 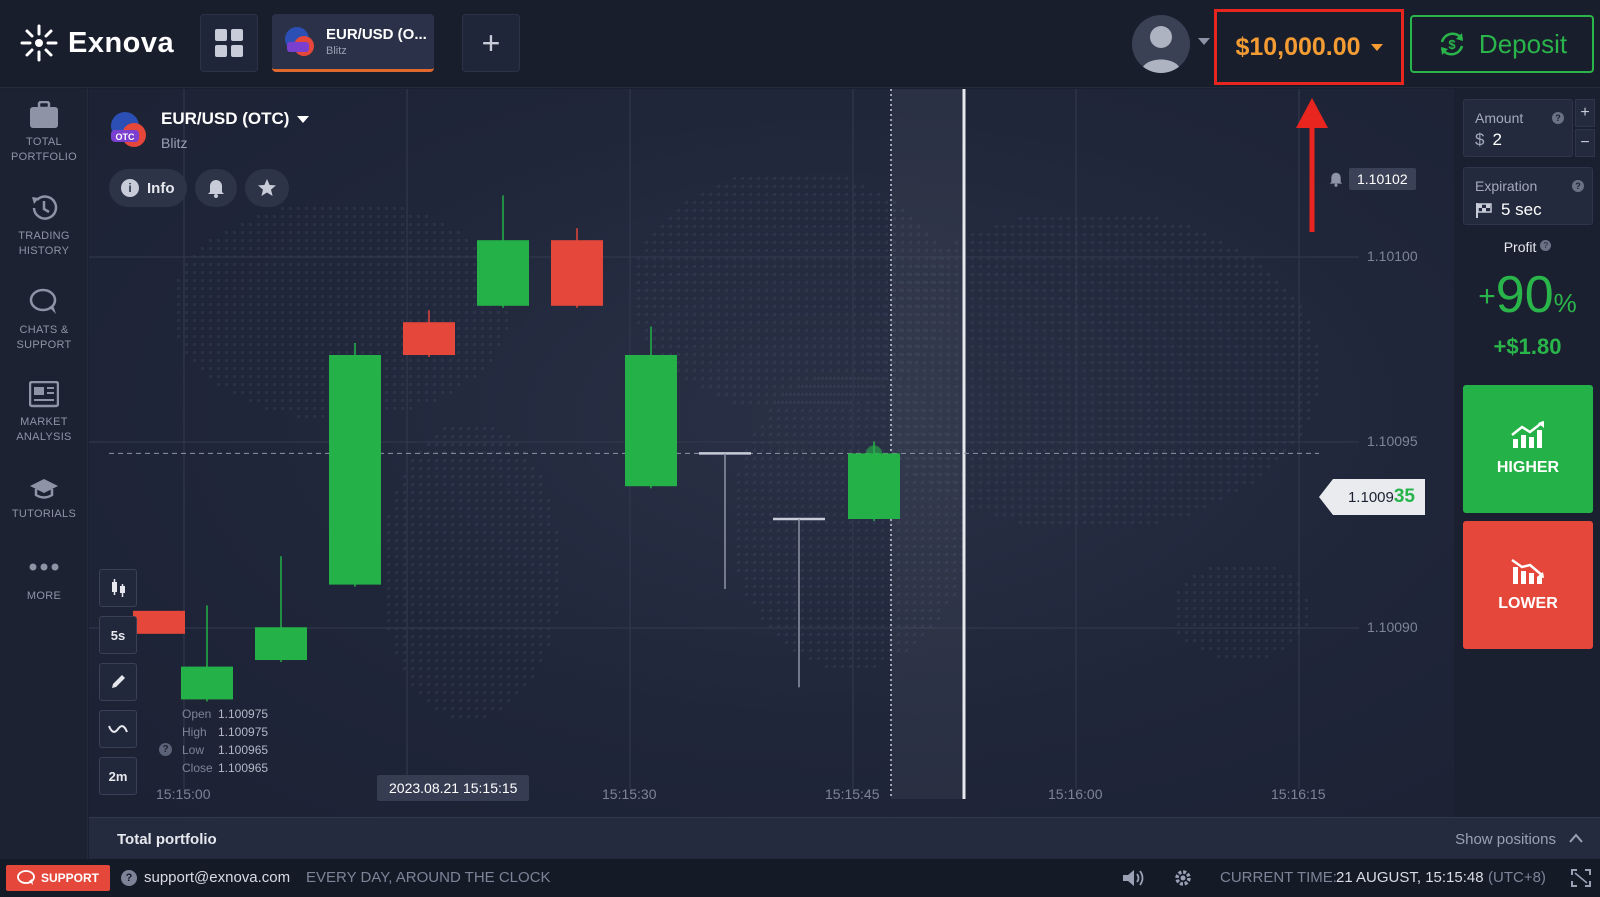 I want to click on sidebar-item-chats-support: CHATS & SUPPORT, so click(x=44, y=320).